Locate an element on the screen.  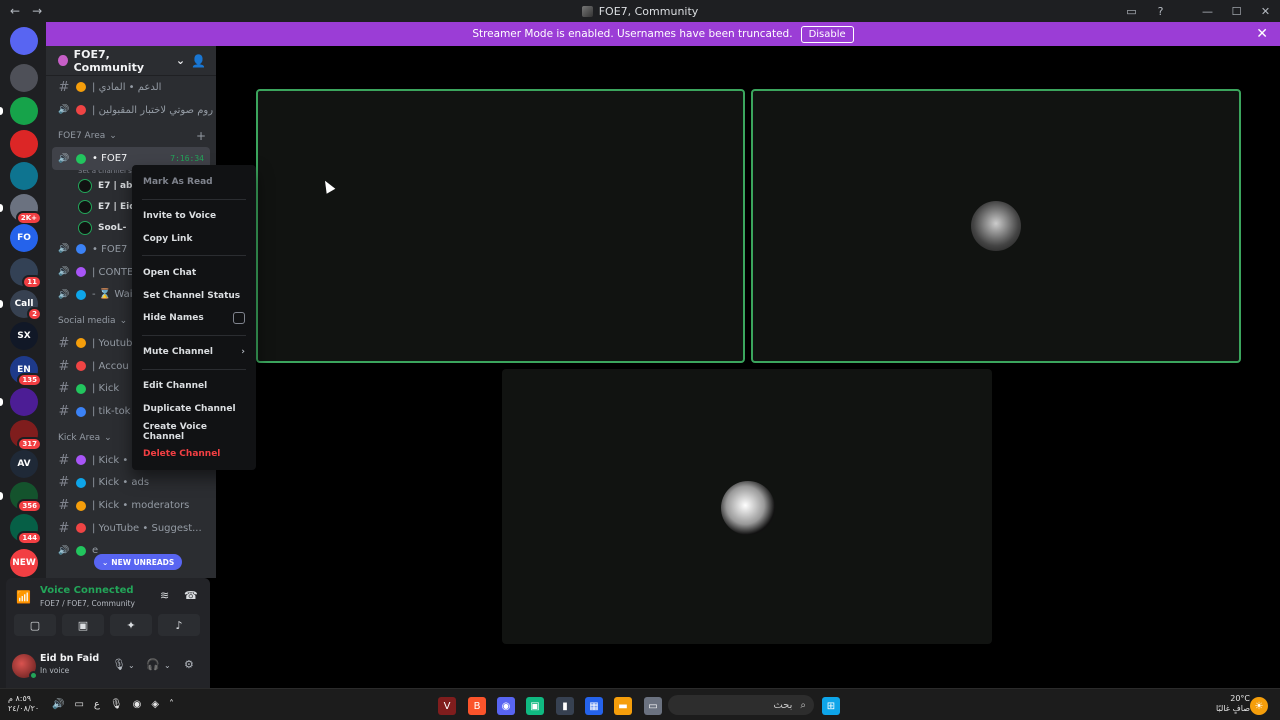
category-name: FOE7 Area is located at coordinates (82, 136).